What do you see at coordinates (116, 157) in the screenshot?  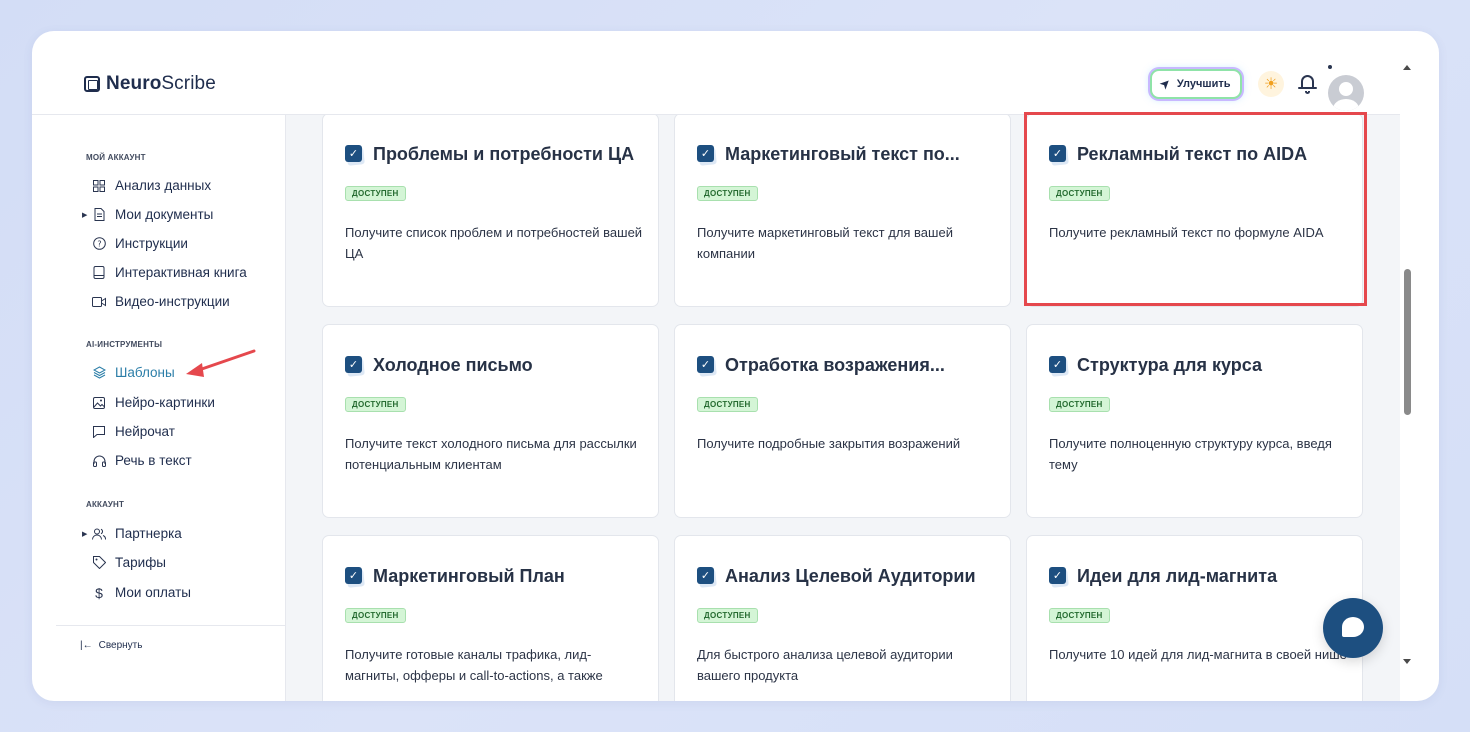 I see `section-title-my-account: МОЙ АККАУНТ` at bounding box center [116, 157].